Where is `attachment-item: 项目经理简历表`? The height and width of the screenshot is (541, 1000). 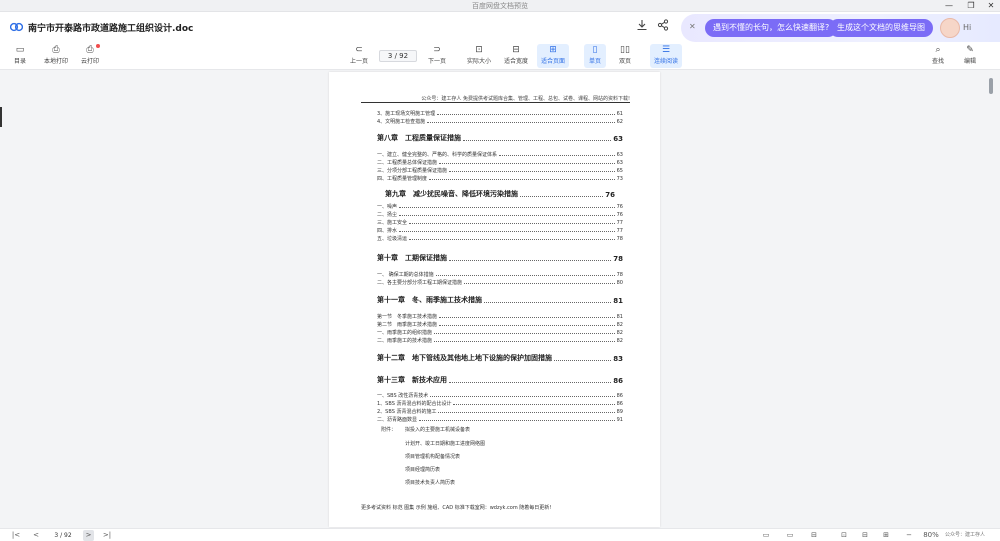 attachment-item: 项目经理简历表 is located at coordinates (423, 470).